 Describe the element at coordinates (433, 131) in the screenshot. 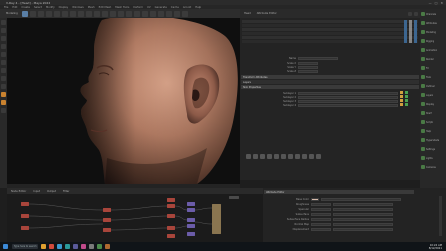

I see `dock-item-help: Help` at that location.